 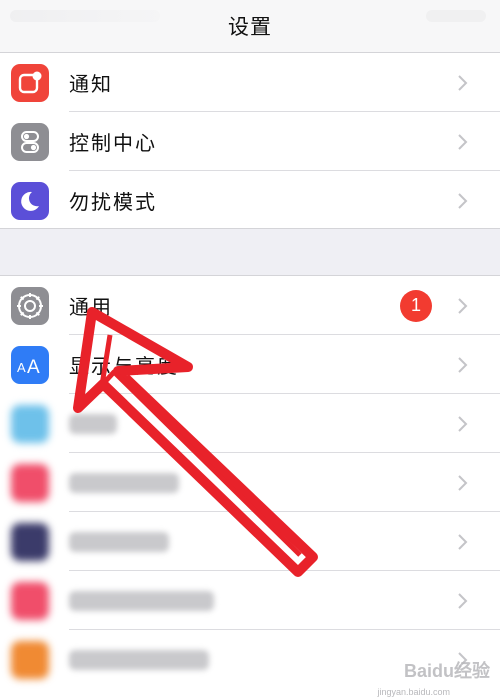 I want to click on page-title: 设置, so click(x=250, y=27).